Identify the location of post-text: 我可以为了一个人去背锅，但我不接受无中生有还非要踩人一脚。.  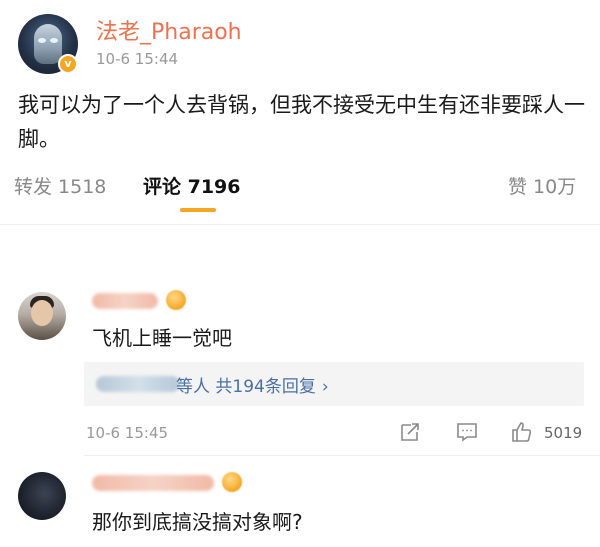
(301, 122).